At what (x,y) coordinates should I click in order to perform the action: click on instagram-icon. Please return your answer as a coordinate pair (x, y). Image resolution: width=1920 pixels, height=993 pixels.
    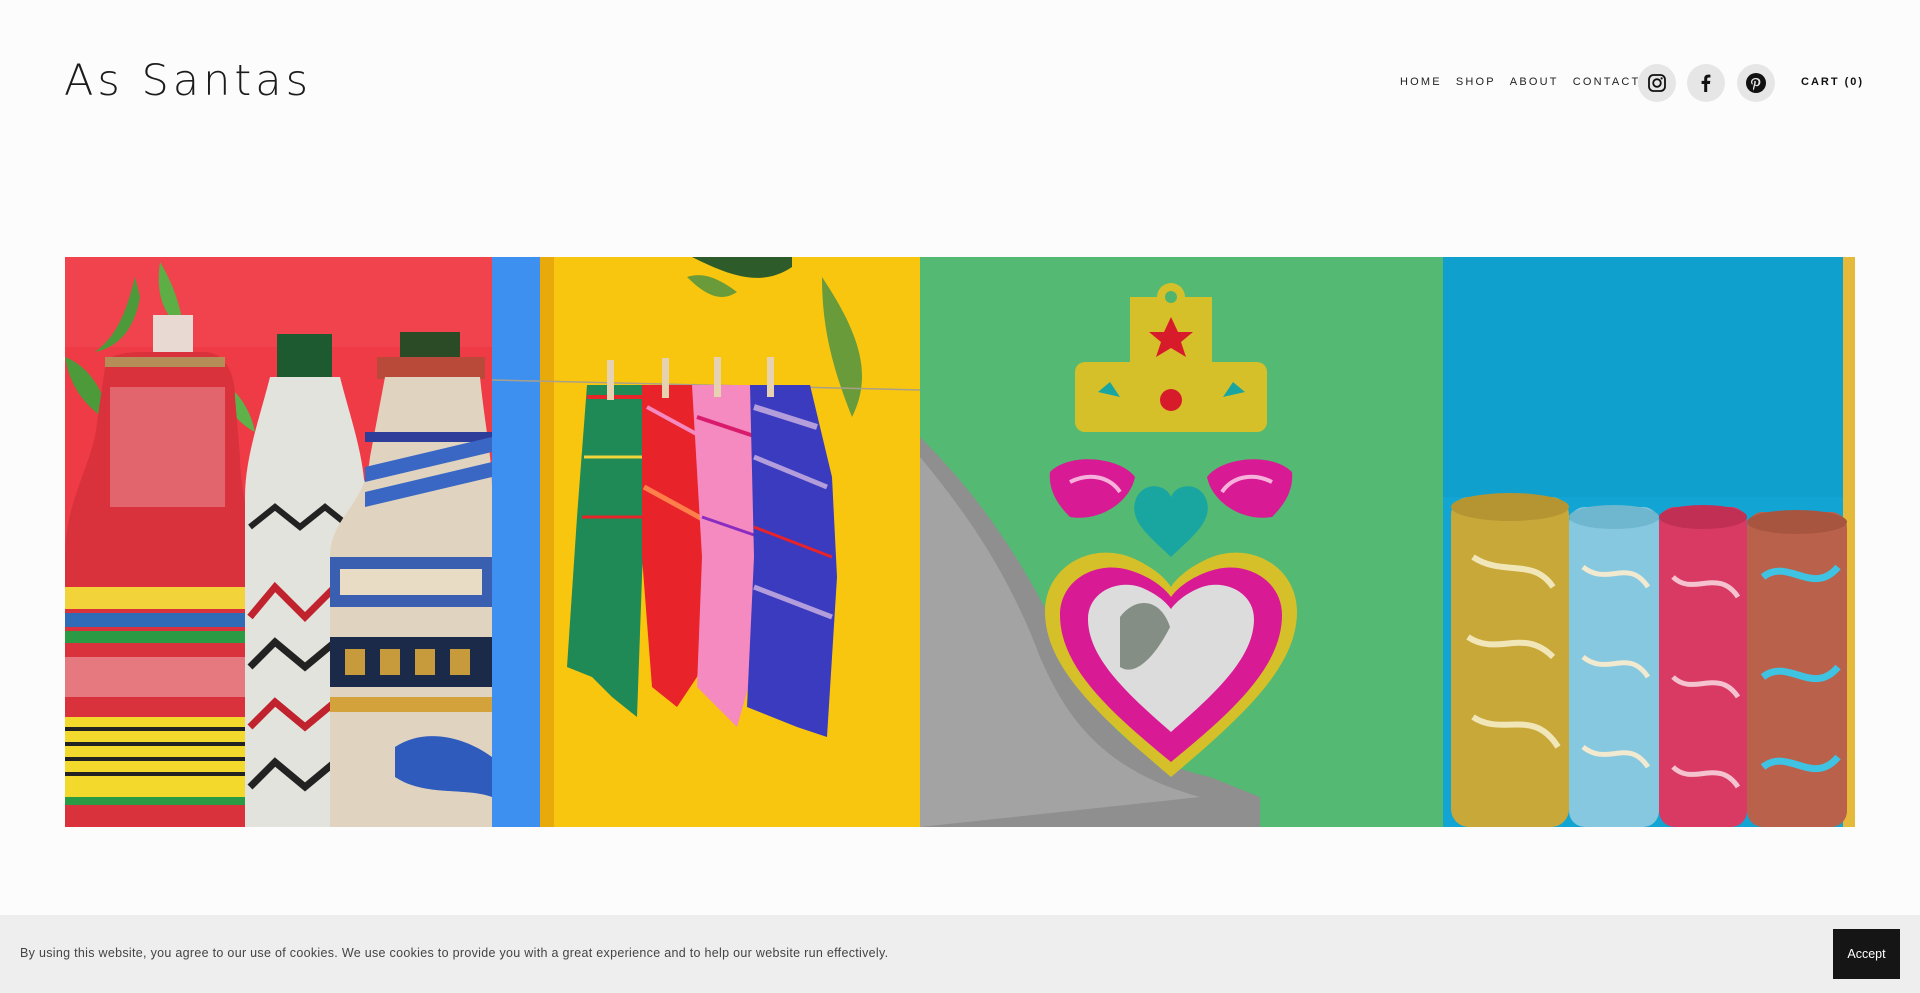
    Looking at the image, I should click on (1657, 83).